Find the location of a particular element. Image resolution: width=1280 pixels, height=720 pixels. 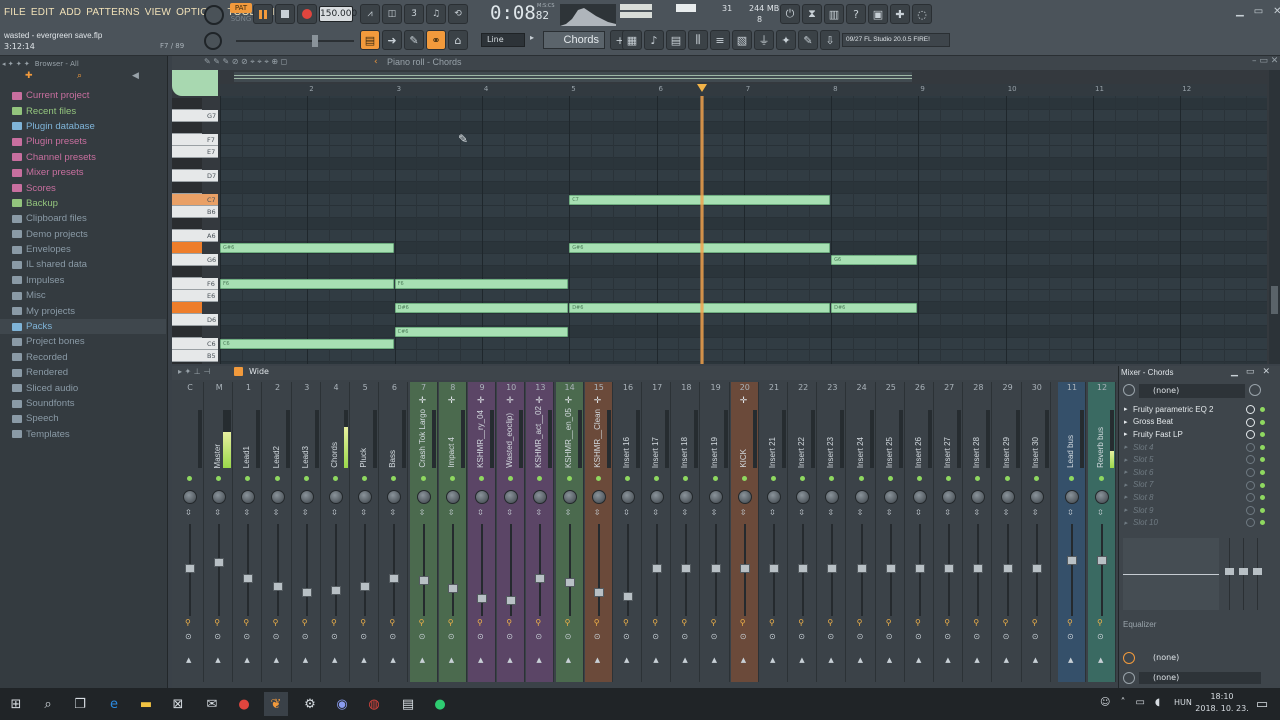

browser-item: My projects is located at coordinates (83, 310).